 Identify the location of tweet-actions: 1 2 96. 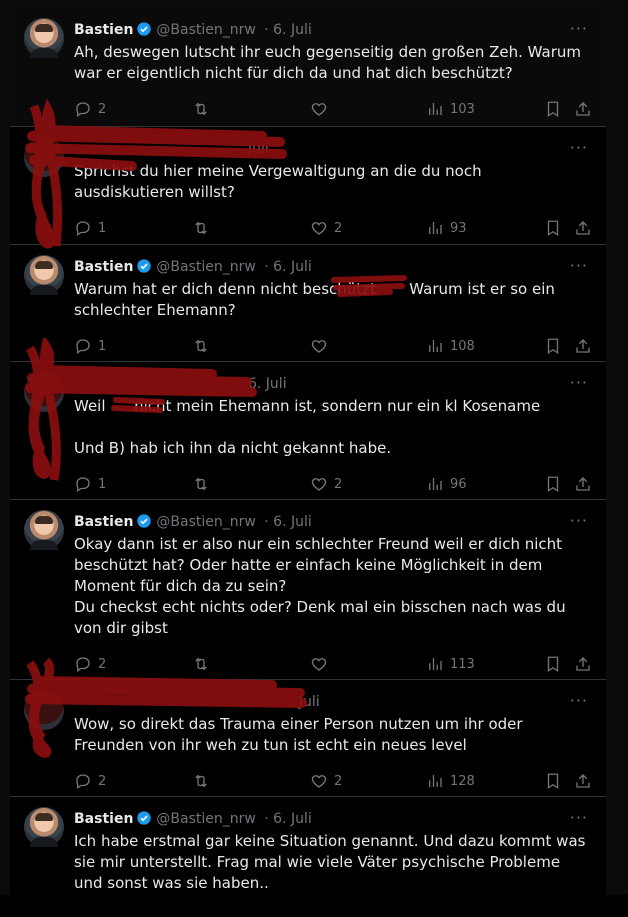
(332, 484).